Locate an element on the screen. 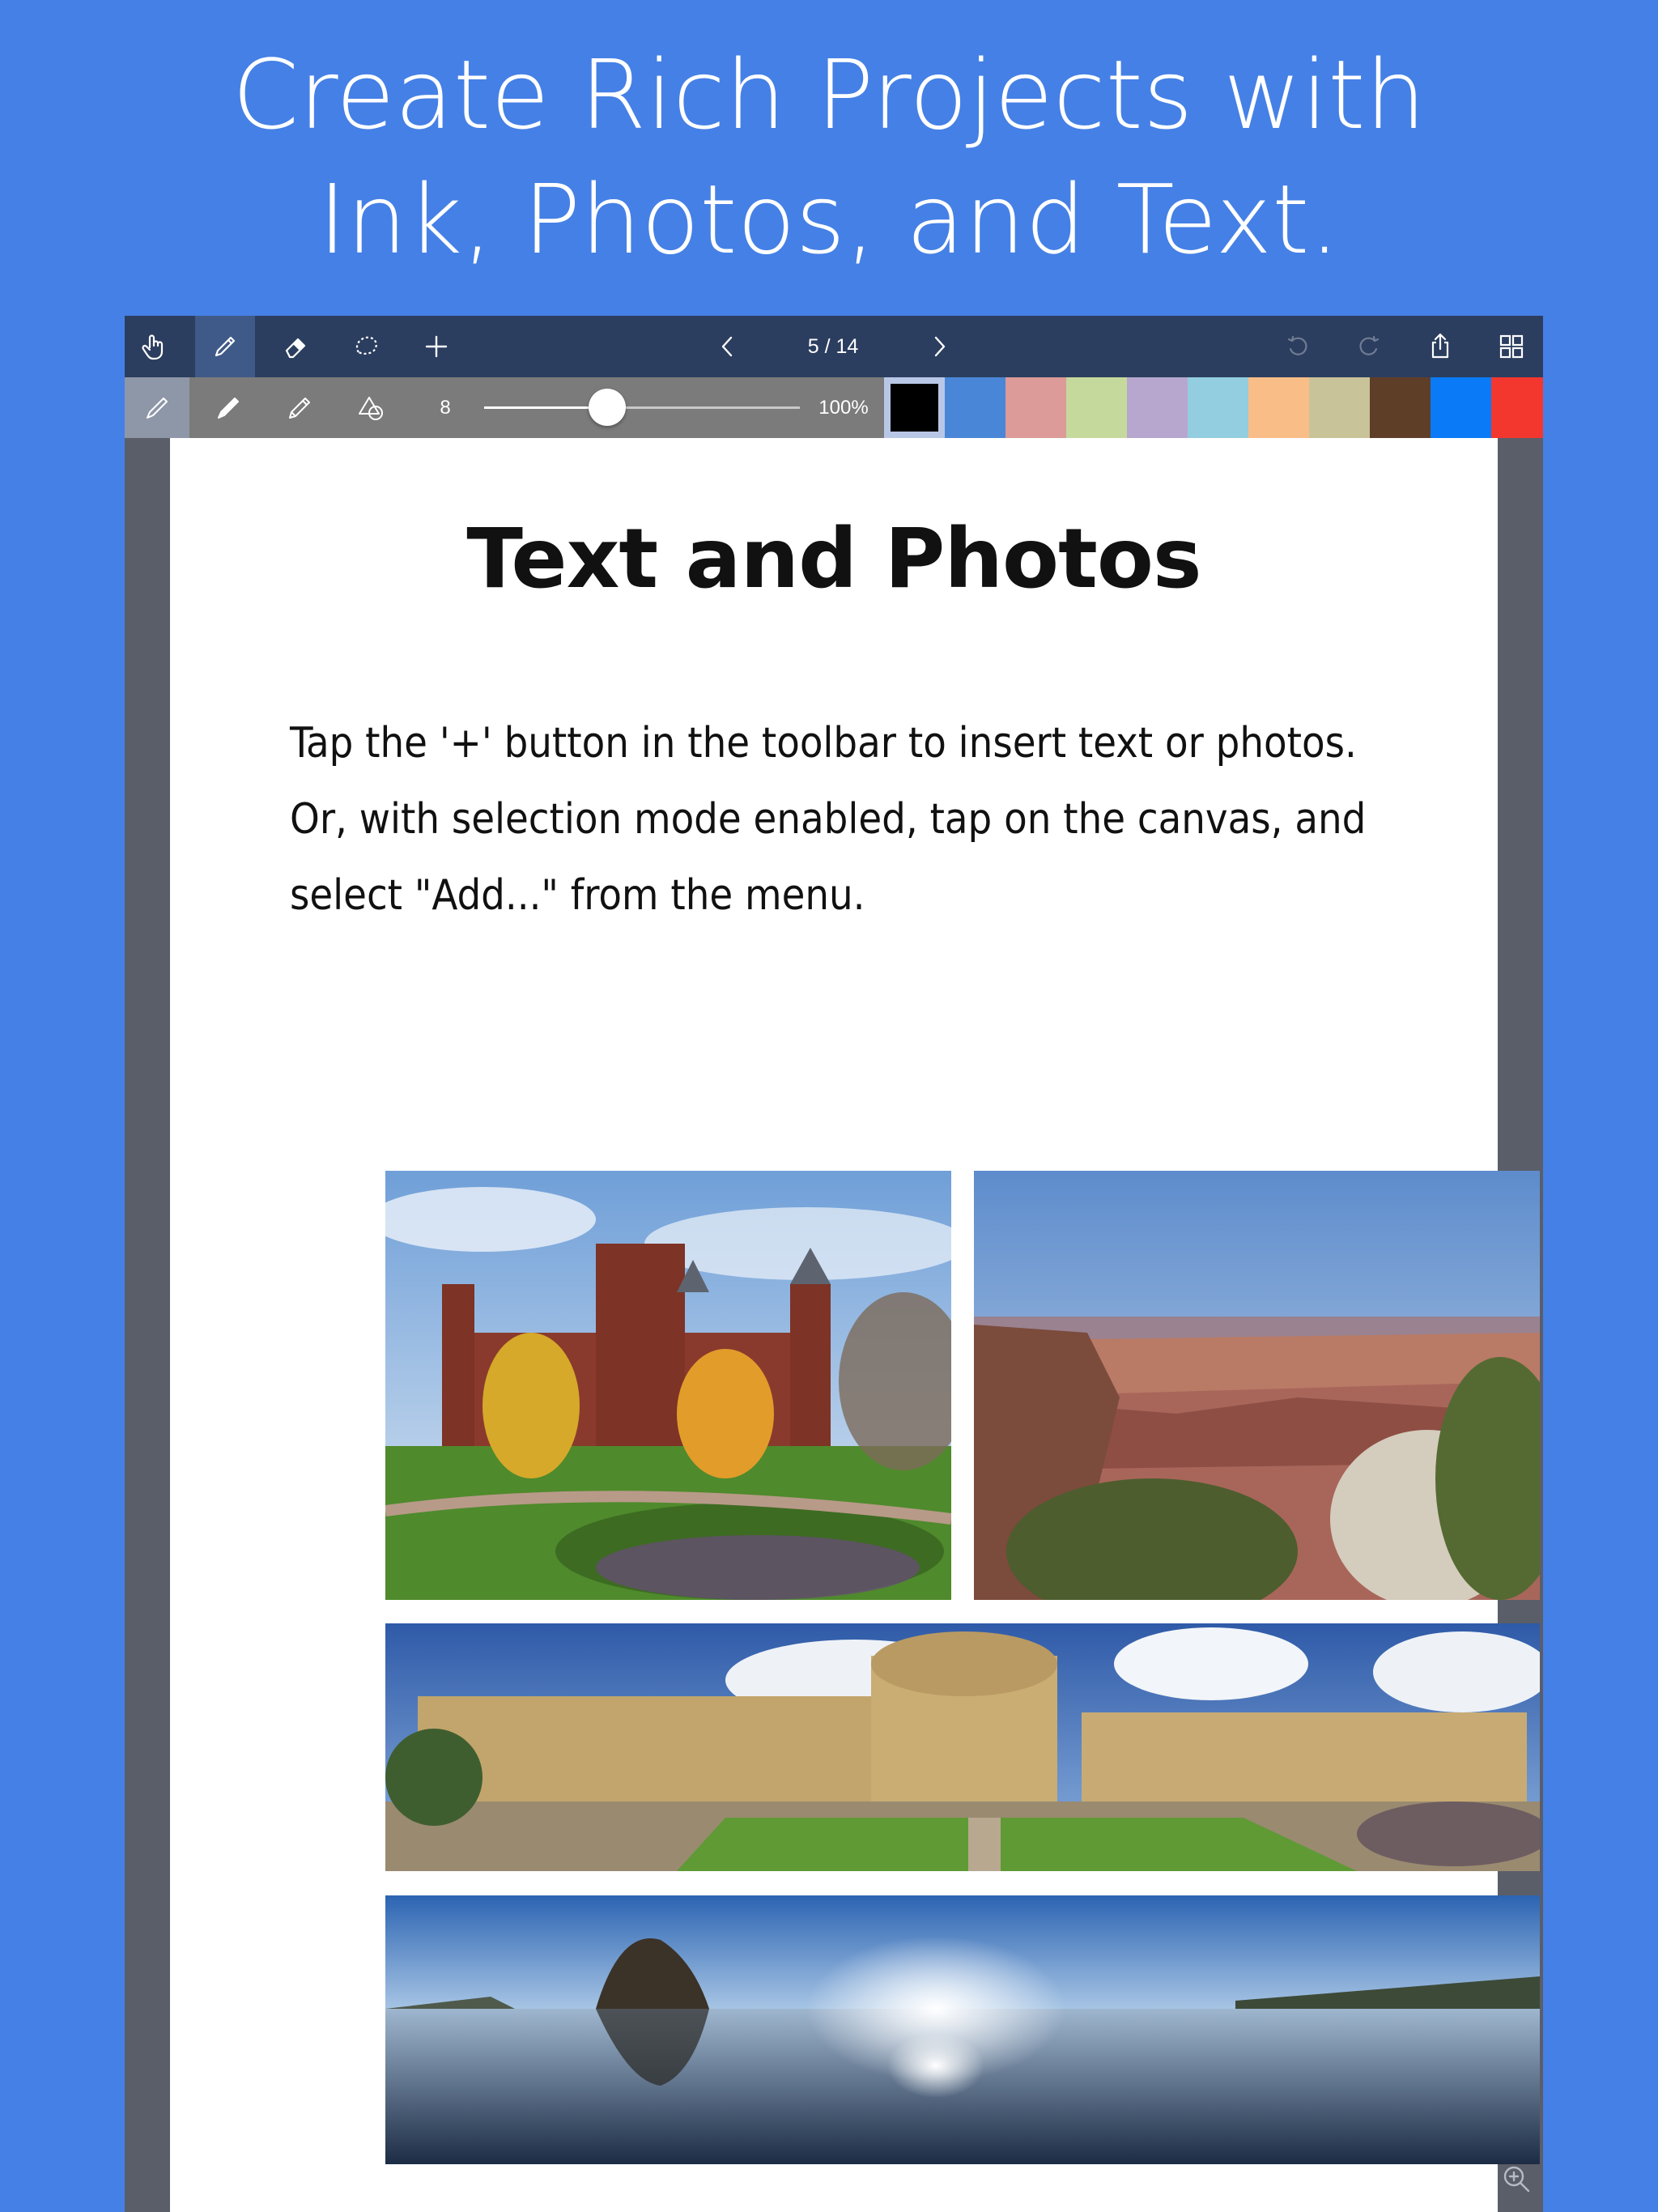 Image resolution: width=1658 pixels, height=2212 pixels. next-page-button is located at coordinates (939, 347).